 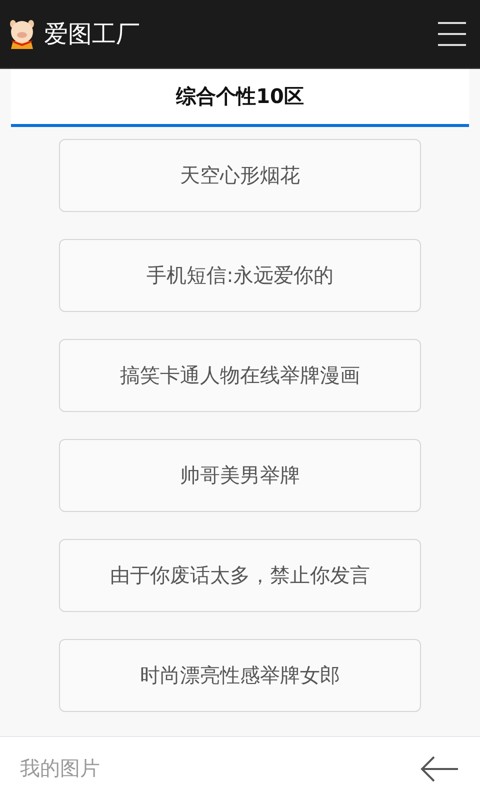 What do you see at coordinates (22, 34) in the screenshot?
I see `pig-mascot-icon` at bounding box center [22, 34].